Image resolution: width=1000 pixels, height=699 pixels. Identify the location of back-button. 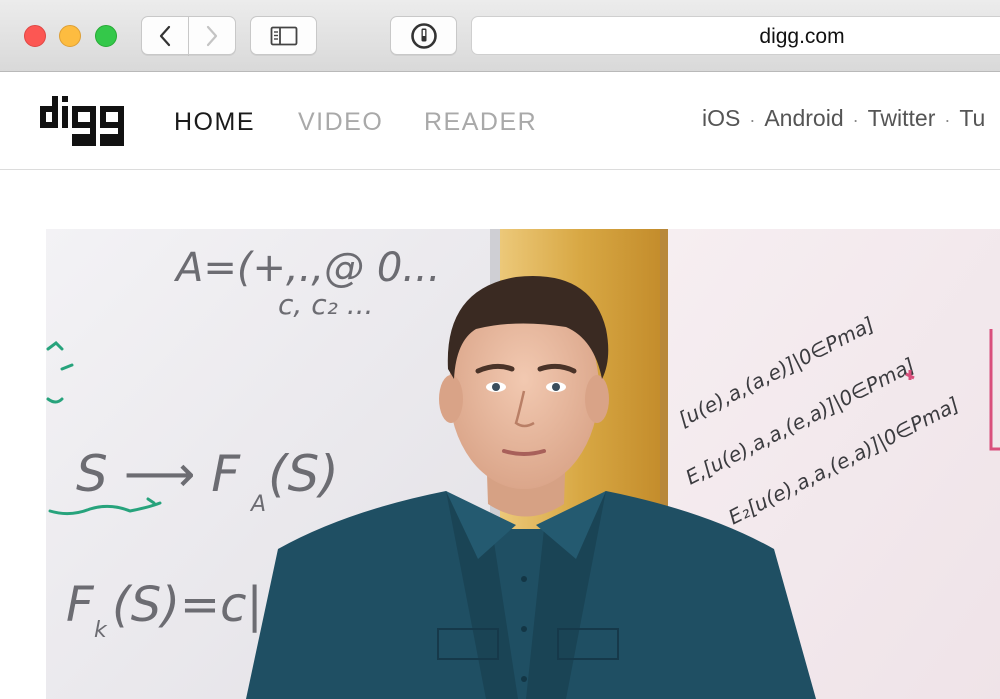
(165, 35).